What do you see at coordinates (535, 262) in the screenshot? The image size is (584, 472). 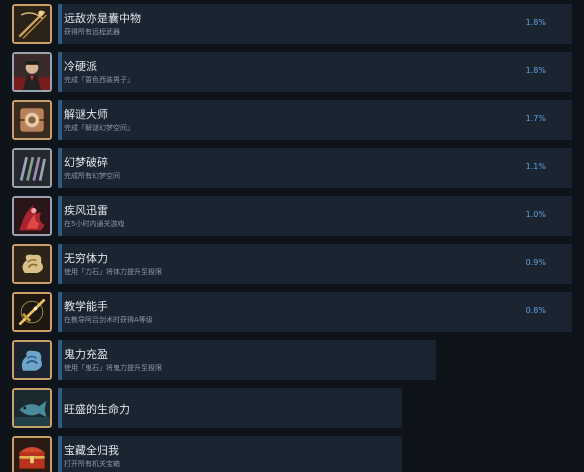 I see `unlock-percentage: 0.9%` at bounding box center [535, 262].